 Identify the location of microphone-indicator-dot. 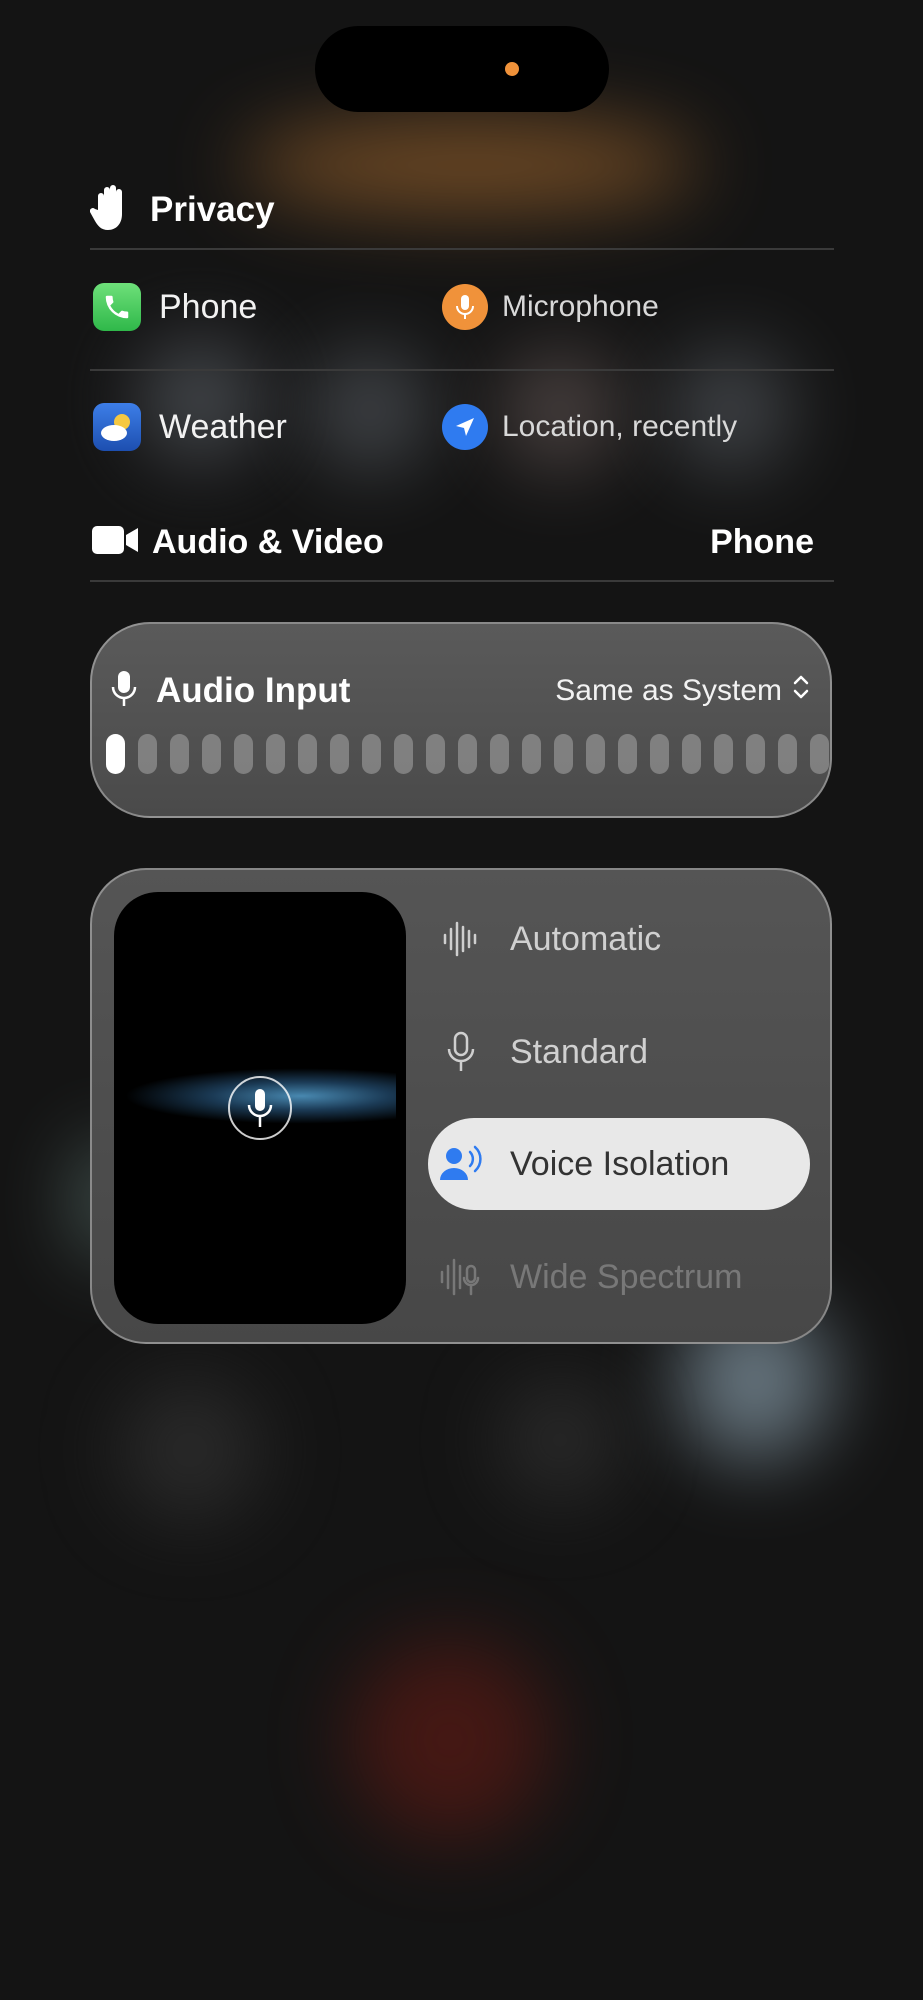
(512, 69).